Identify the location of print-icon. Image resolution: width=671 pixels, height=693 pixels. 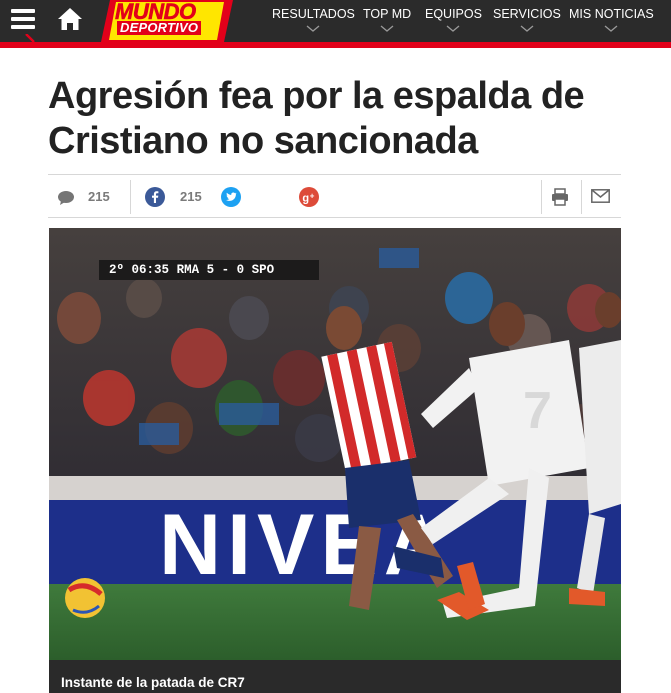
(560, 197).